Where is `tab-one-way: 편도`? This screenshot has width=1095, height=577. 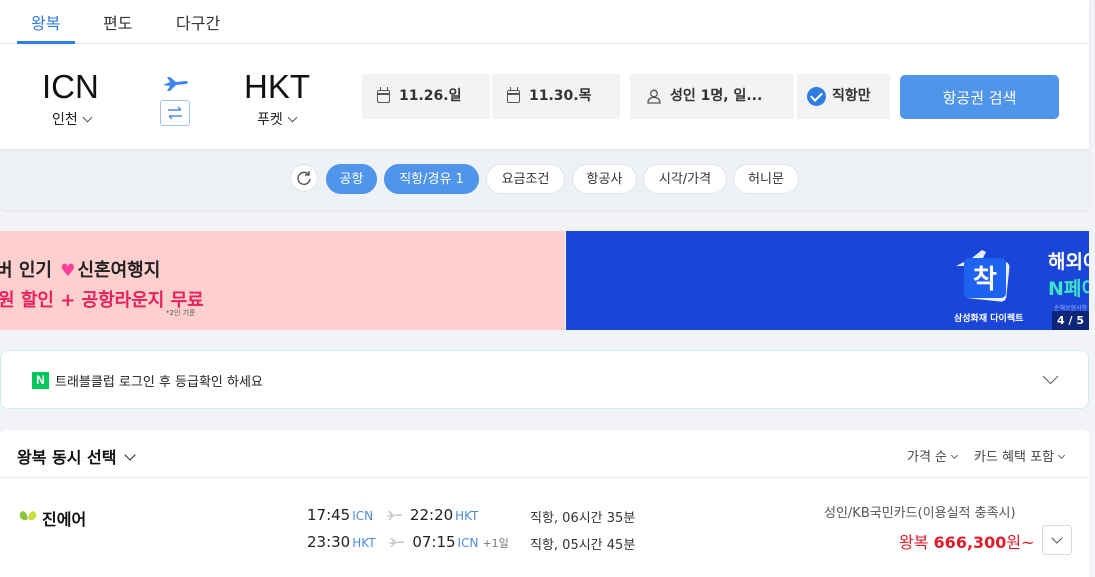 tab-one-way: 편도 is located at coordinates (117, 22).